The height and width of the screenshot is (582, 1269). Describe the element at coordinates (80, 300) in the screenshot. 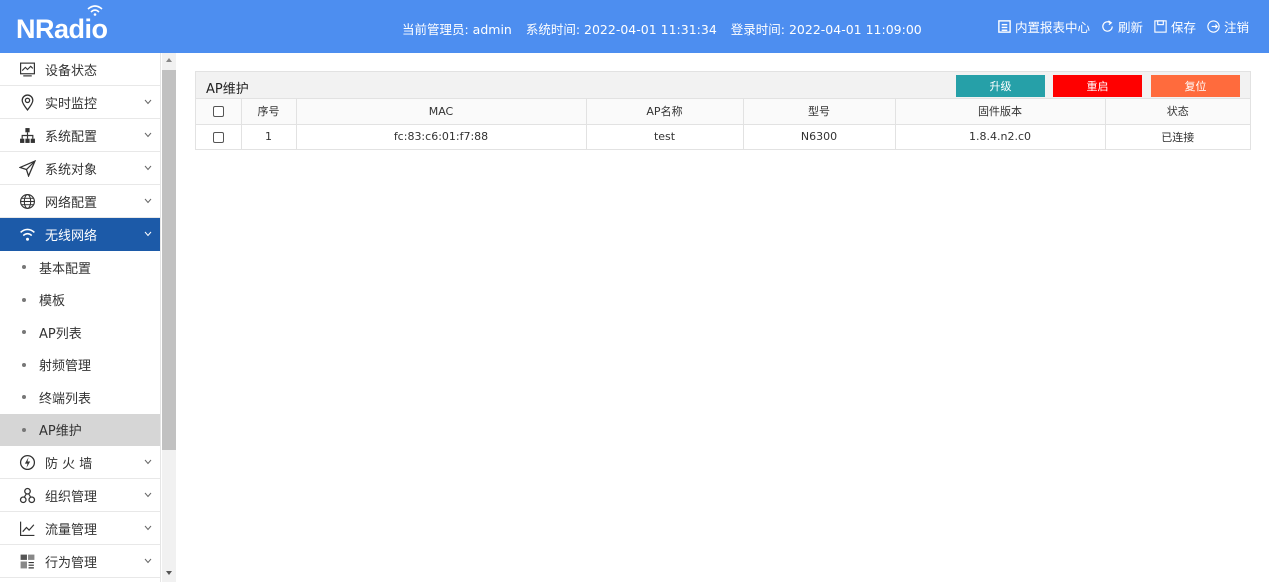

I see `sidebar-subitem-template: 模板` at that location.